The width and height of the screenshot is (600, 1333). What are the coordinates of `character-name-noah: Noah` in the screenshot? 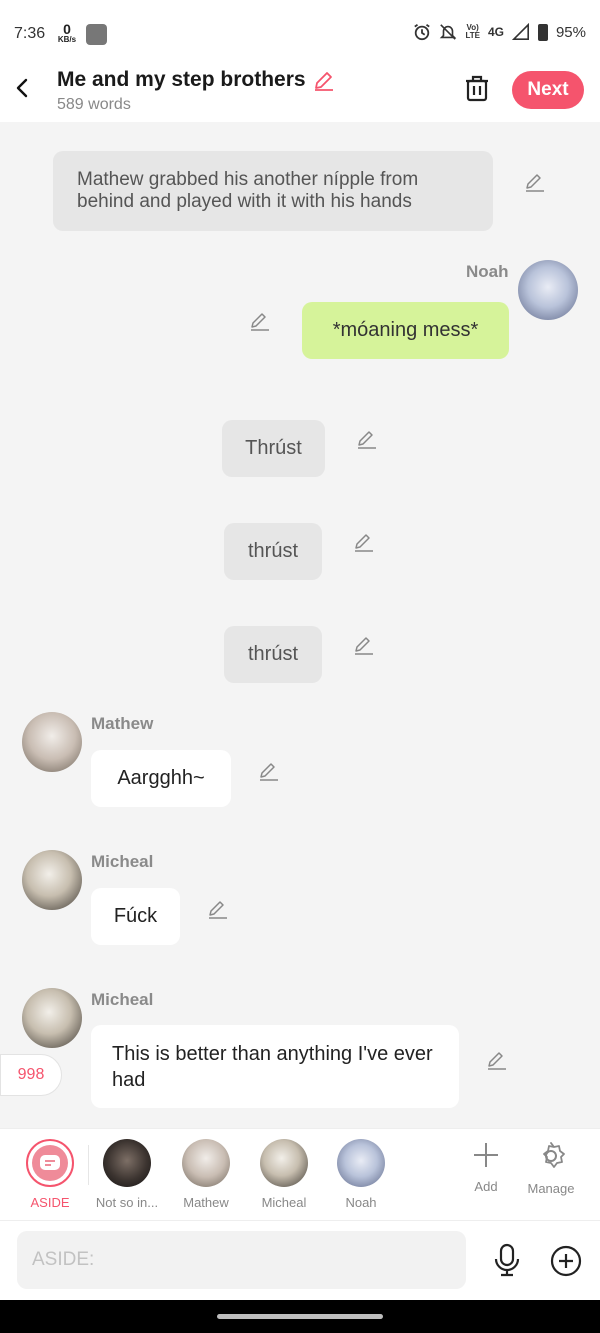 It's located at (487, 271).